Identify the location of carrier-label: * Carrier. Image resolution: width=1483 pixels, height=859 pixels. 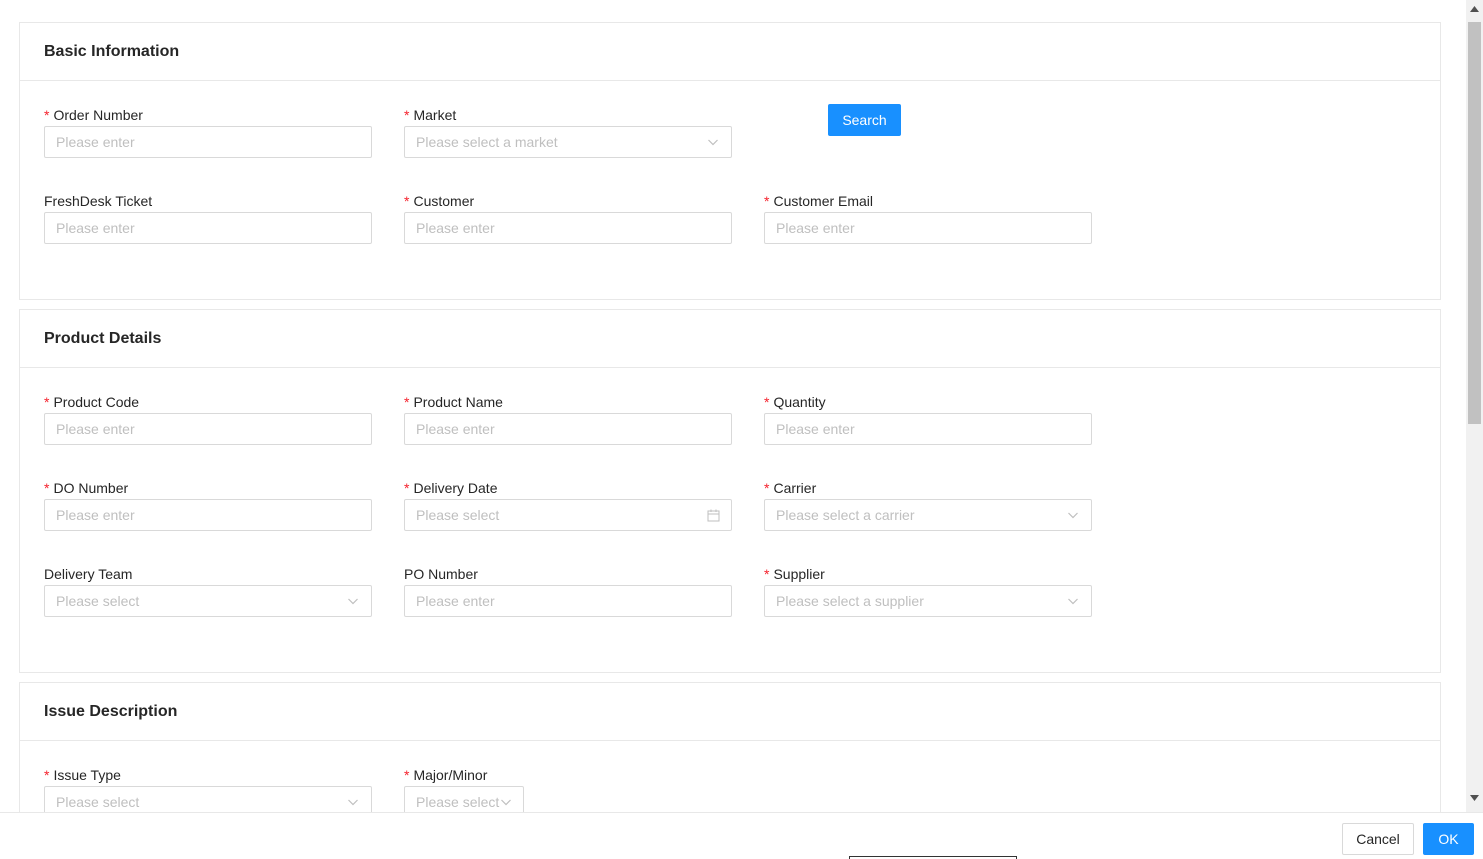
(790, 488).